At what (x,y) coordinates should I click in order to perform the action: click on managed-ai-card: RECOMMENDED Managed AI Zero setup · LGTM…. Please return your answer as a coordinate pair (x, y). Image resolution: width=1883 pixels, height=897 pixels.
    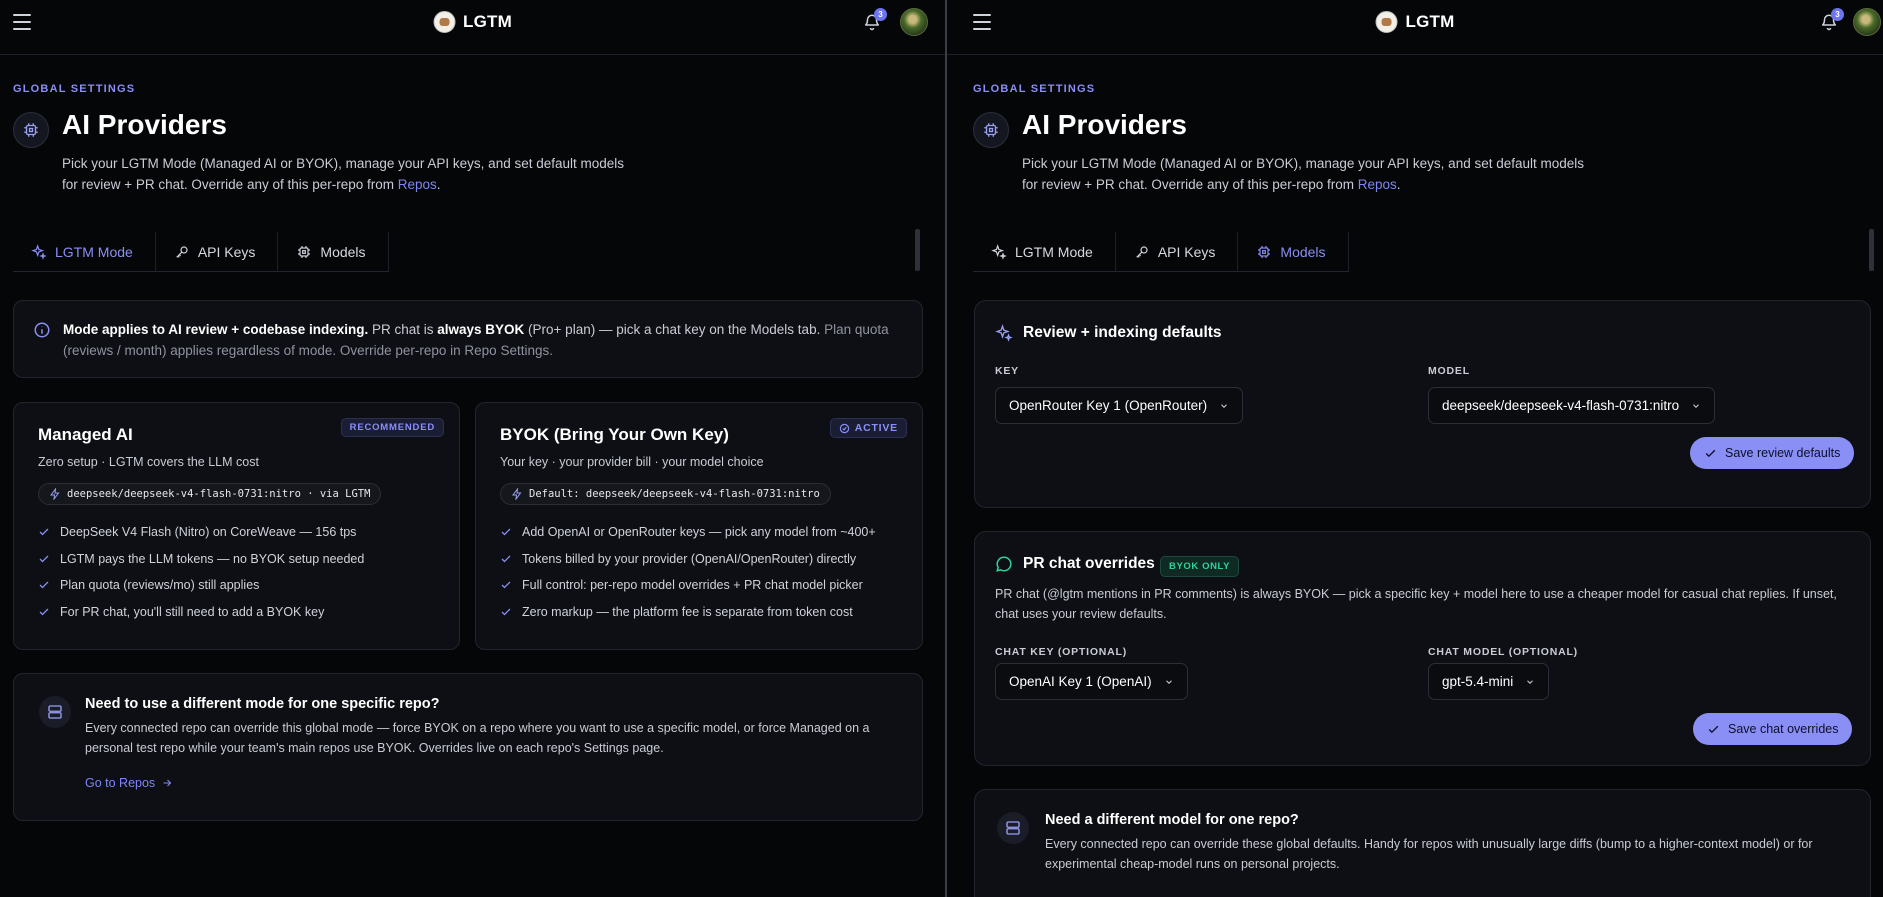
    Looking at the image, I should click on (236, 526).